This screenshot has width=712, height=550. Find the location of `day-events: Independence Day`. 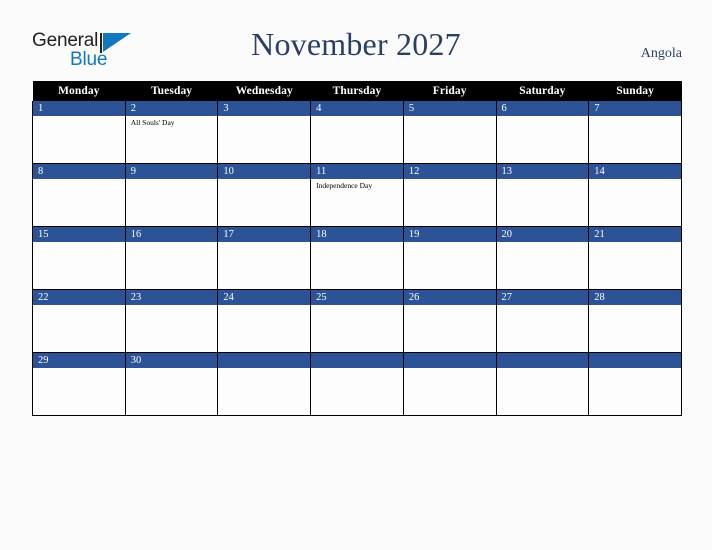

day-events: Independence Day is located at coordinates (357, 185).